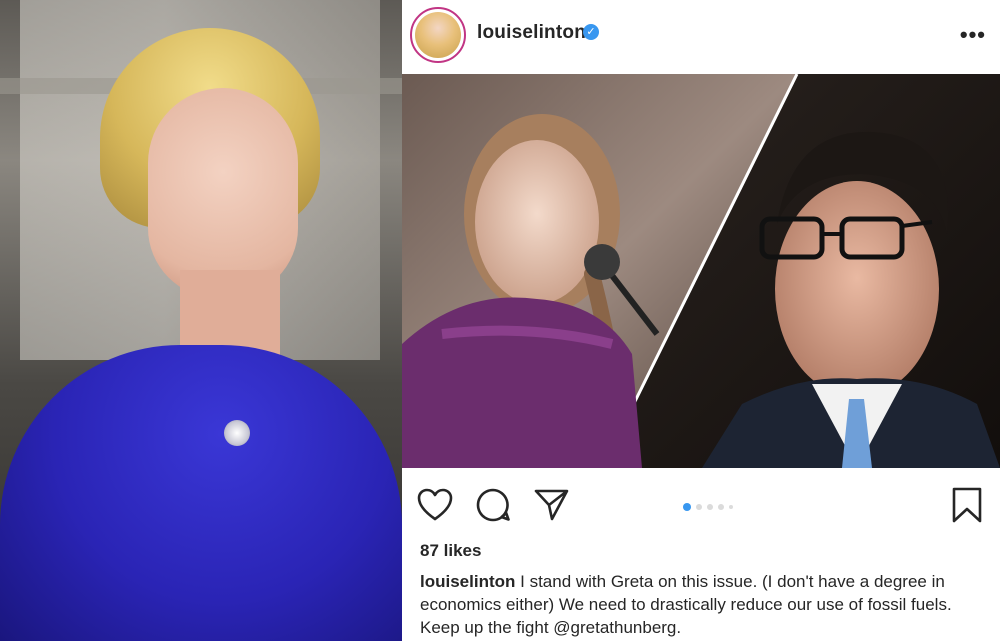  I want to click on likes-count: 87 likes, so click(450, 551).